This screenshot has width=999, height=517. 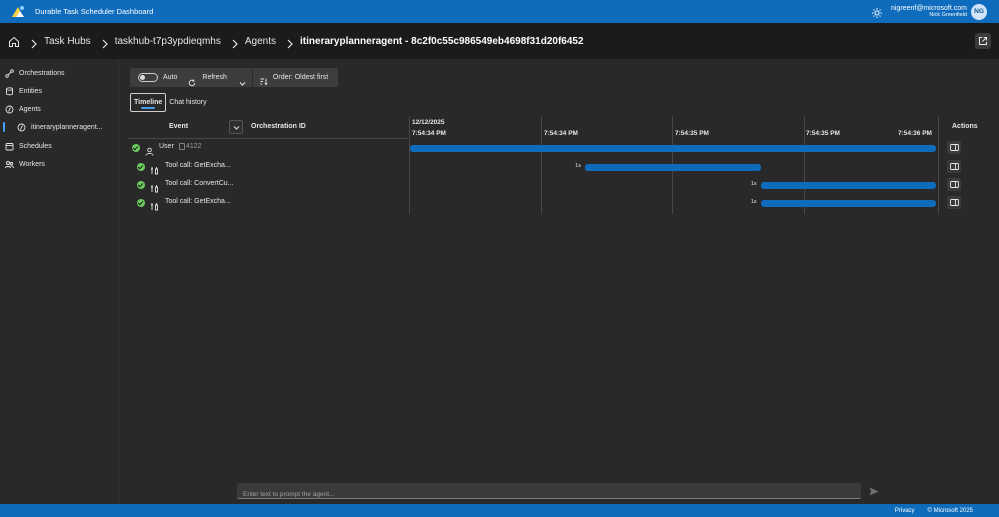 I want to click on sidebar-item-label: Workers, so click(x=32, y=164).